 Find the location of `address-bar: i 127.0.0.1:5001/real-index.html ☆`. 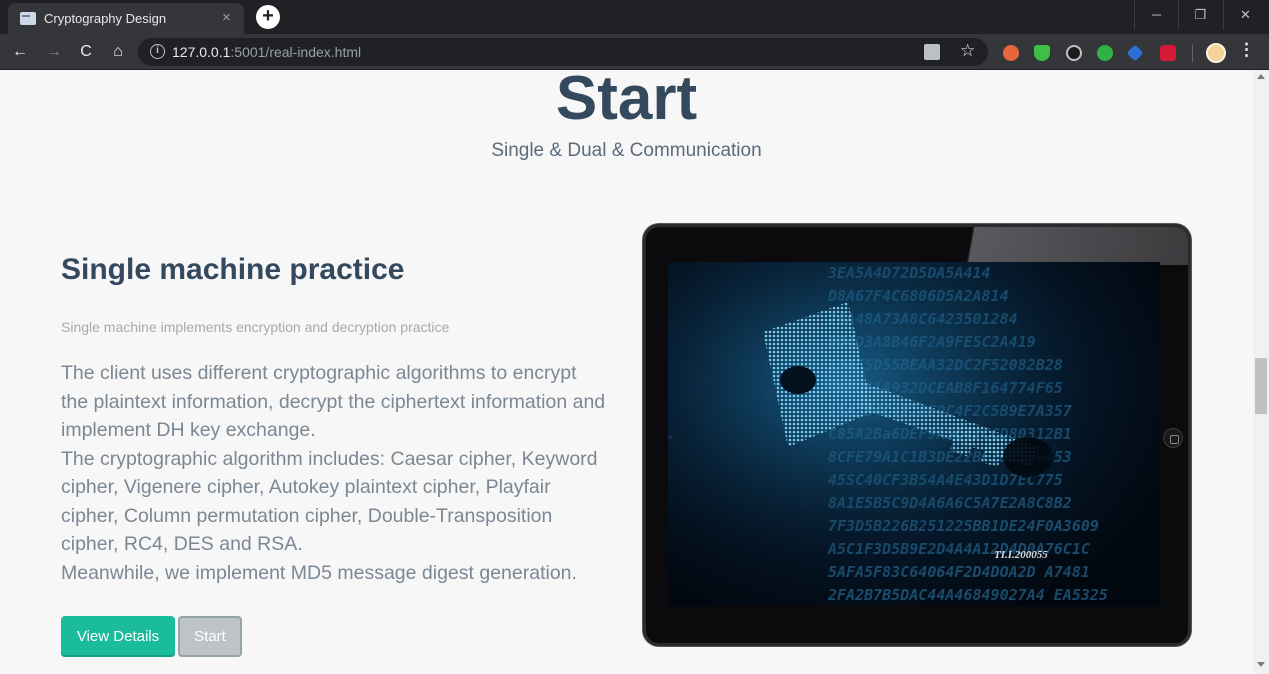

address-bar: i 127.0.0.1:5001/real-index.html ☆ is located at coordinates (563, 52).